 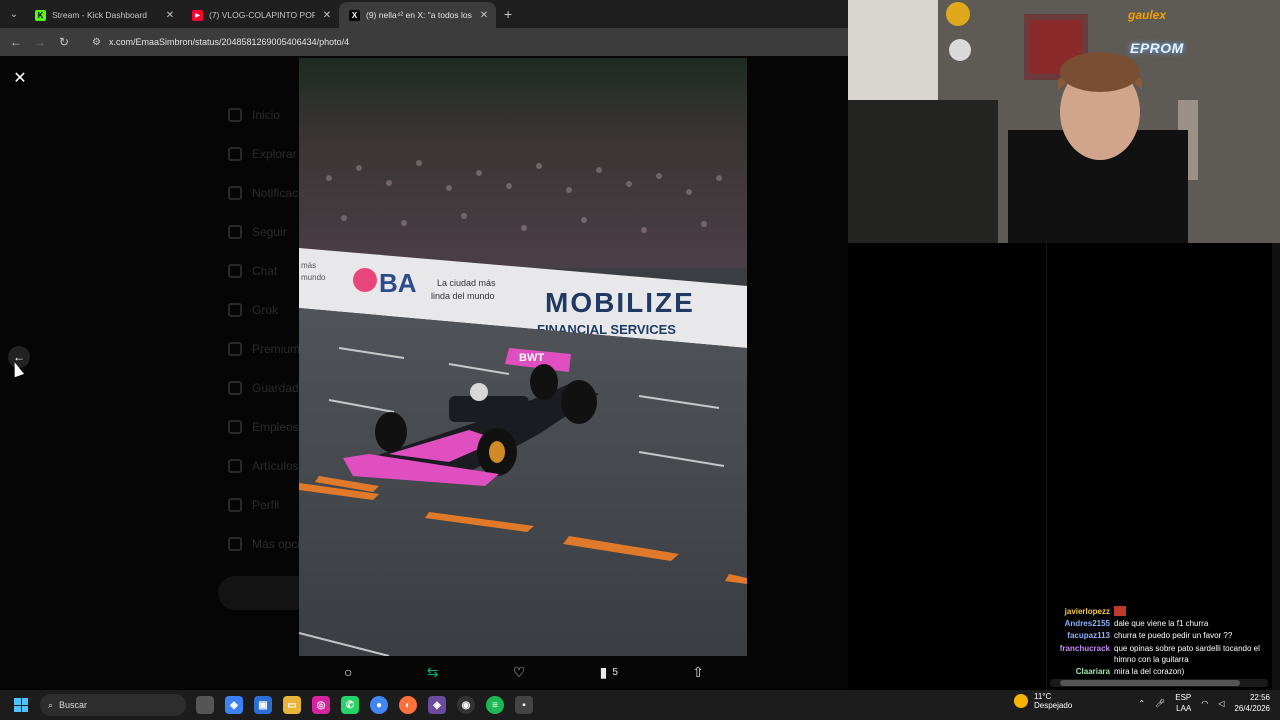 I want to click on chat-message: javierlopezz, so click(x=1160, y=611).